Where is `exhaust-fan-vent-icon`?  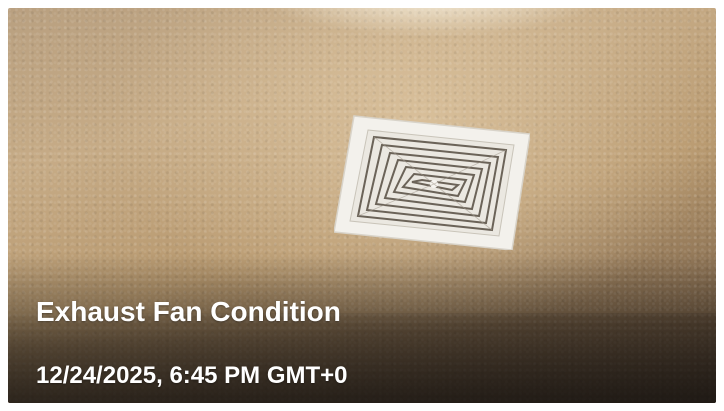 exhaust-fan-vent-icon is located at coordinates (432, 182).